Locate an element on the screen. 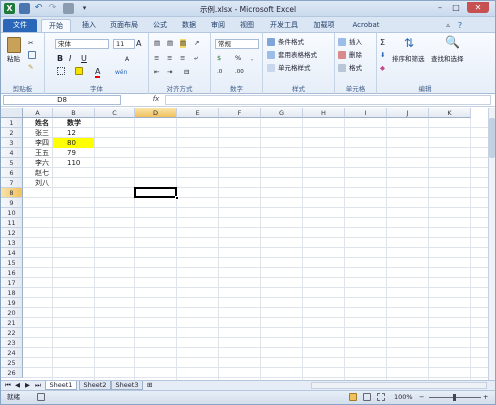 This screenshot has height=405, width=496. cell-a3: 李四 is located at coordinates (37, 143).